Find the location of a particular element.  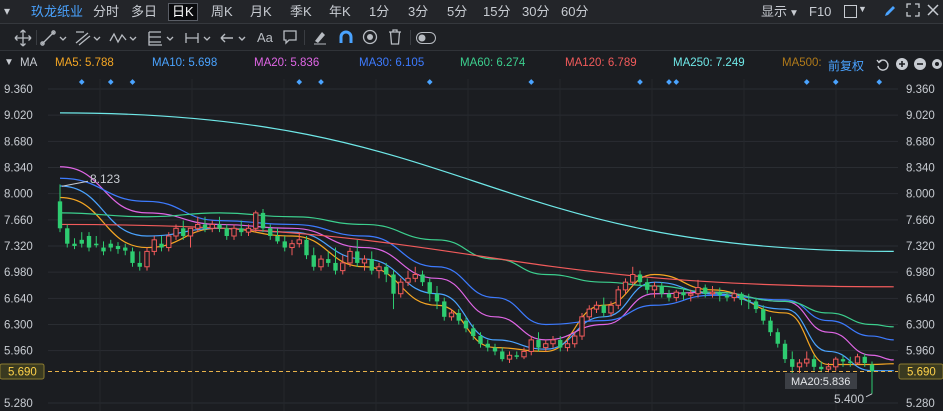

comment-tool-icon is located at coordinates (290, 39).